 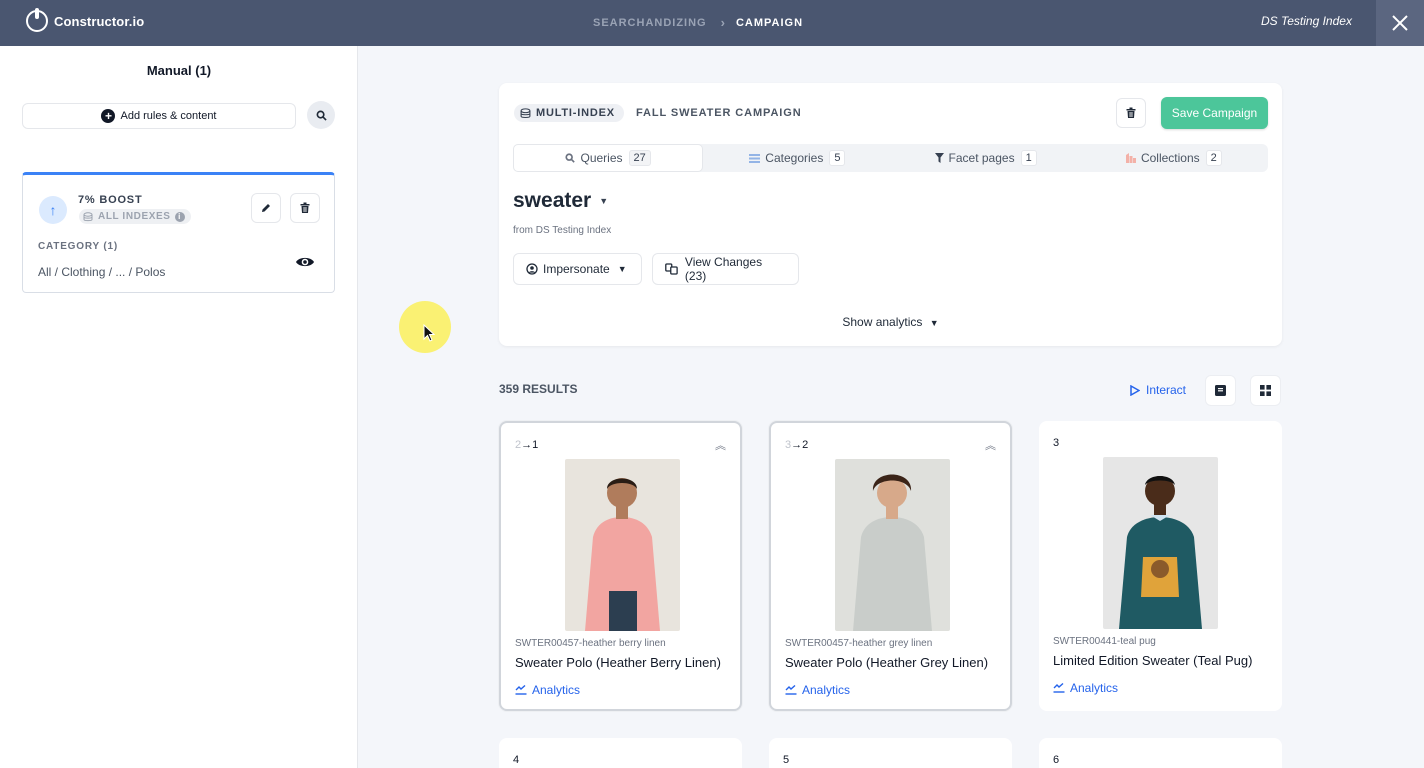 What do you see at coordinates (719, 113) in the screenshot?
I see `campaign-name: FALL SWEATER CAMPAIGN` at bounding box center [719, 113].